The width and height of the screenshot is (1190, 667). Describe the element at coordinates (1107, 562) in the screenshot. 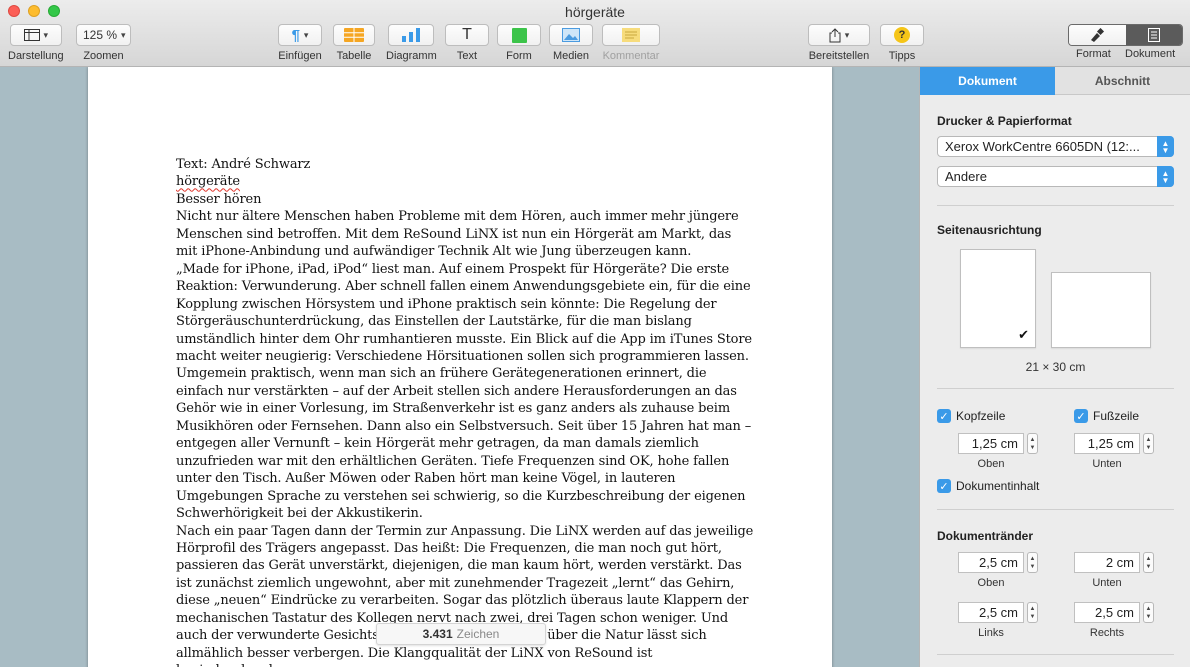

I see `margin-bottom-field: 2 cm` at that location.